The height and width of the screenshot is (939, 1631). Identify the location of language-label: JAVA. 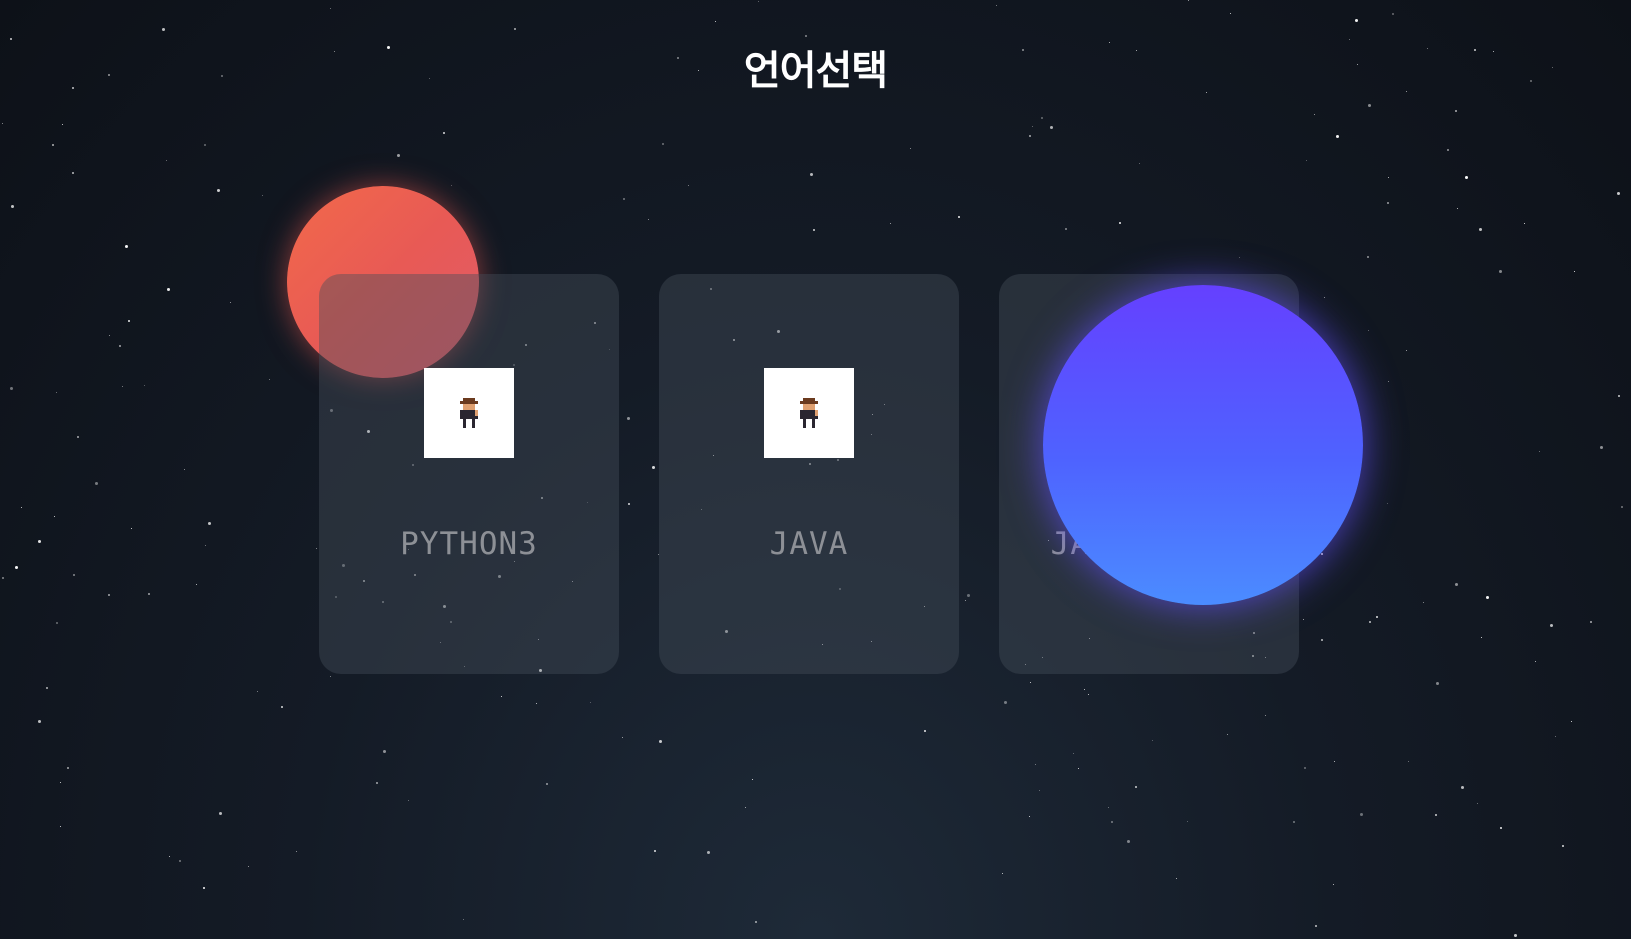
(809, 544).